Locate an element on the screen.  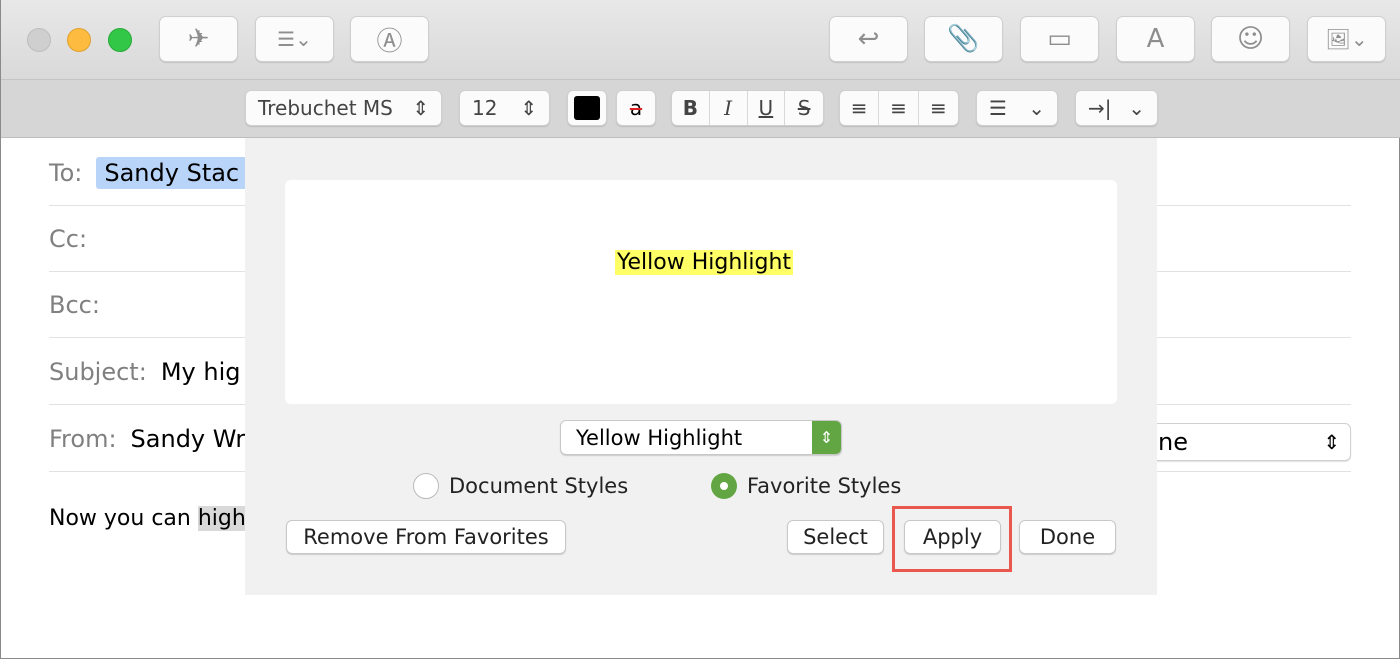
emoji-button: ☺ is located at coordinates (1250, 39).